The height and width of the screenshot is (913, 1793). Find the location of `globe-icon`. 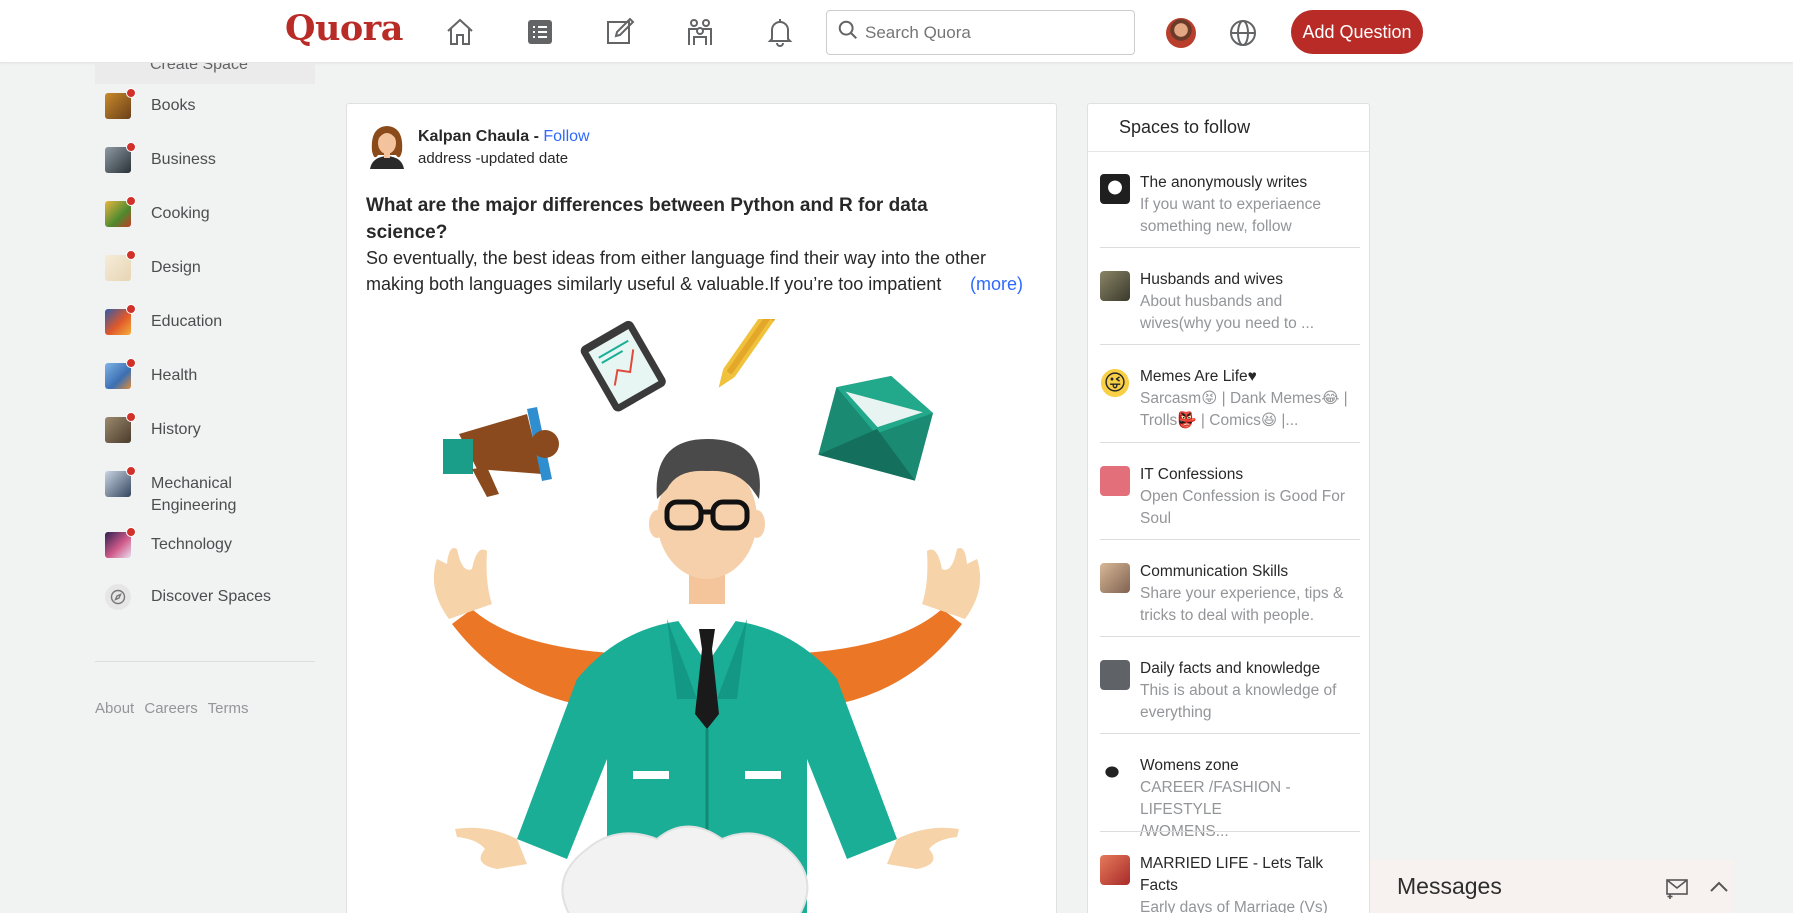

globe-icon is located at coordinates (1243, 33).